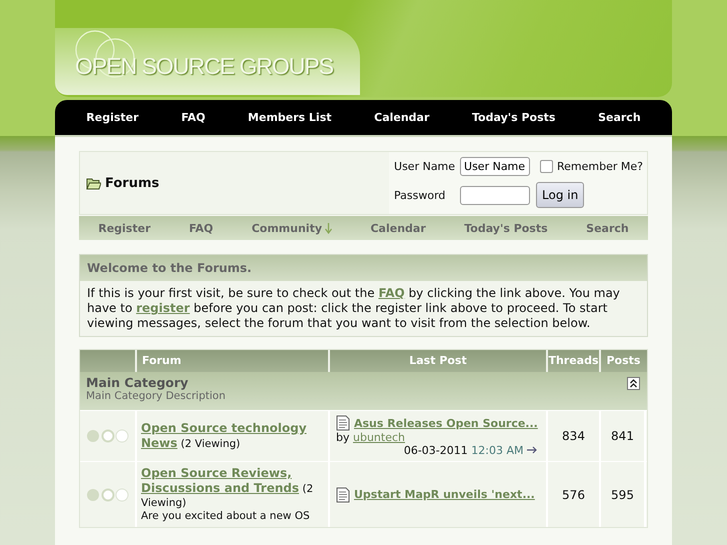 This screenshot has height=545, width=727. I want to click on column-header: Posts, so click(624, 361).